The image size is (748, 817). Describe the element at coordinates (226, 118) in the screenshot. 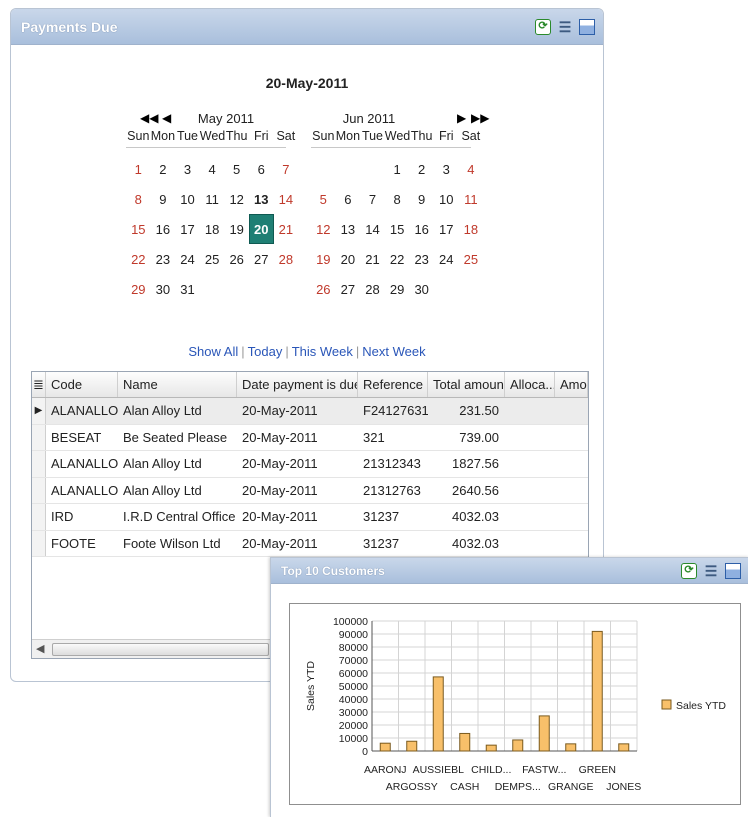

I see `month-label: May 2011` at that location.